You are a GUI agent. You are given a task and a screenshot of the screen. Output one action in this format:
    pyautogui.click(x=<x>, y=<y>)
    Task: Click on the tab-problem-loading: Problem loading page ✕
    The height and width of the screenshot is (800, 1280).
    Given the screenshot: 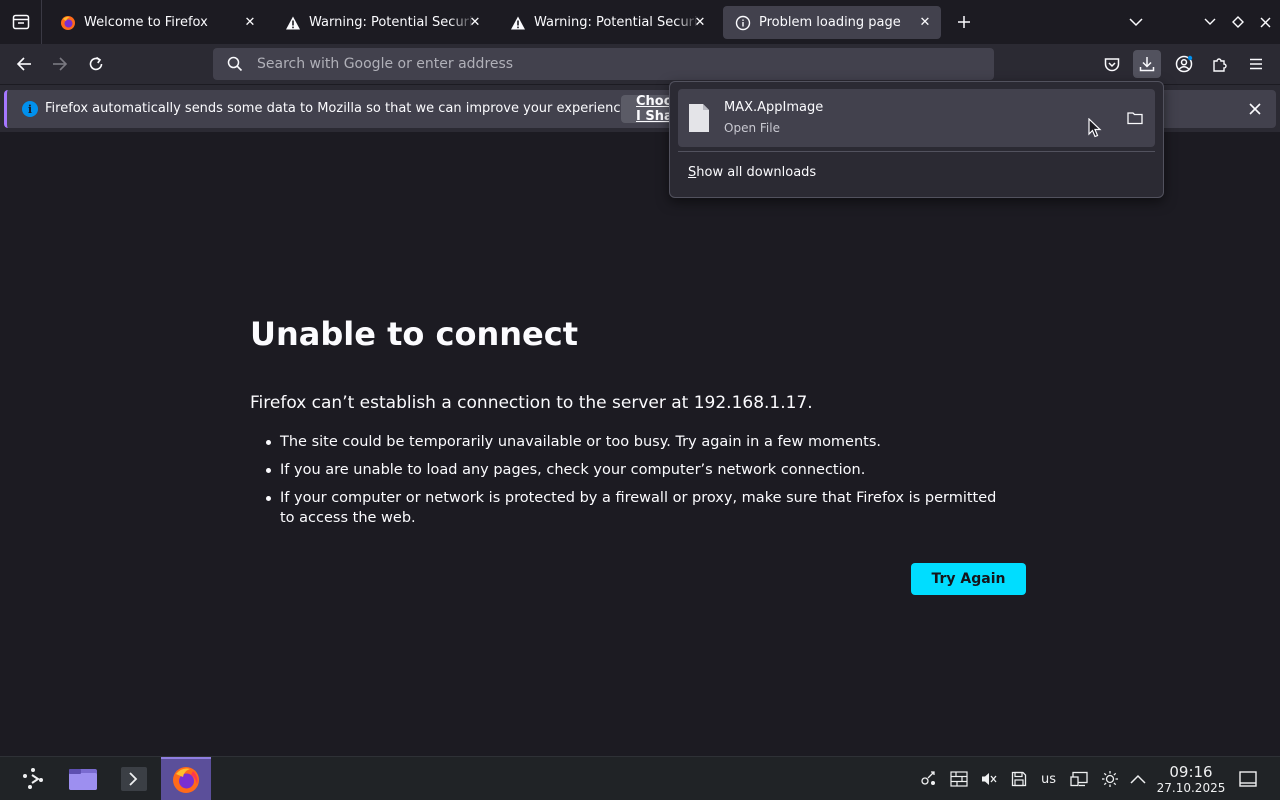 What is the action you would take?
    pyautogui.click(x=832, y=22)
    